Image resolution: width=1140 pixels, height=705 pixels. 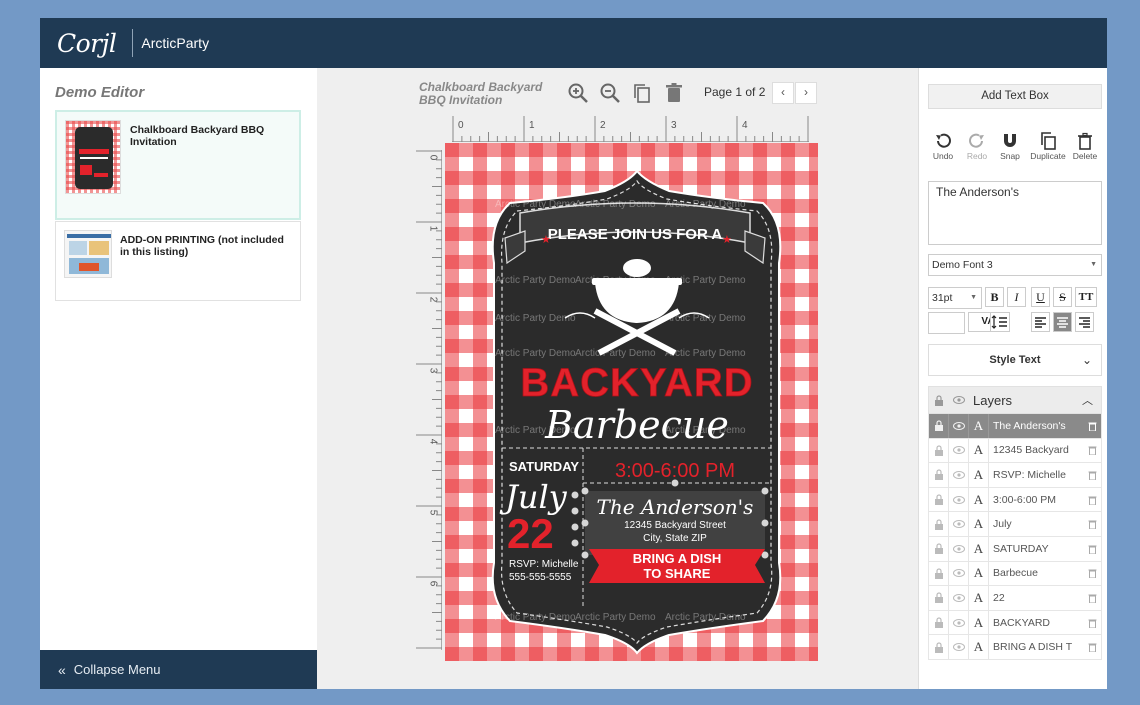 What do you see at coordinates (1015, 213) in the screenshot?
I see `text-content-input: The Anderson's` at bounding box center [1015, 213].